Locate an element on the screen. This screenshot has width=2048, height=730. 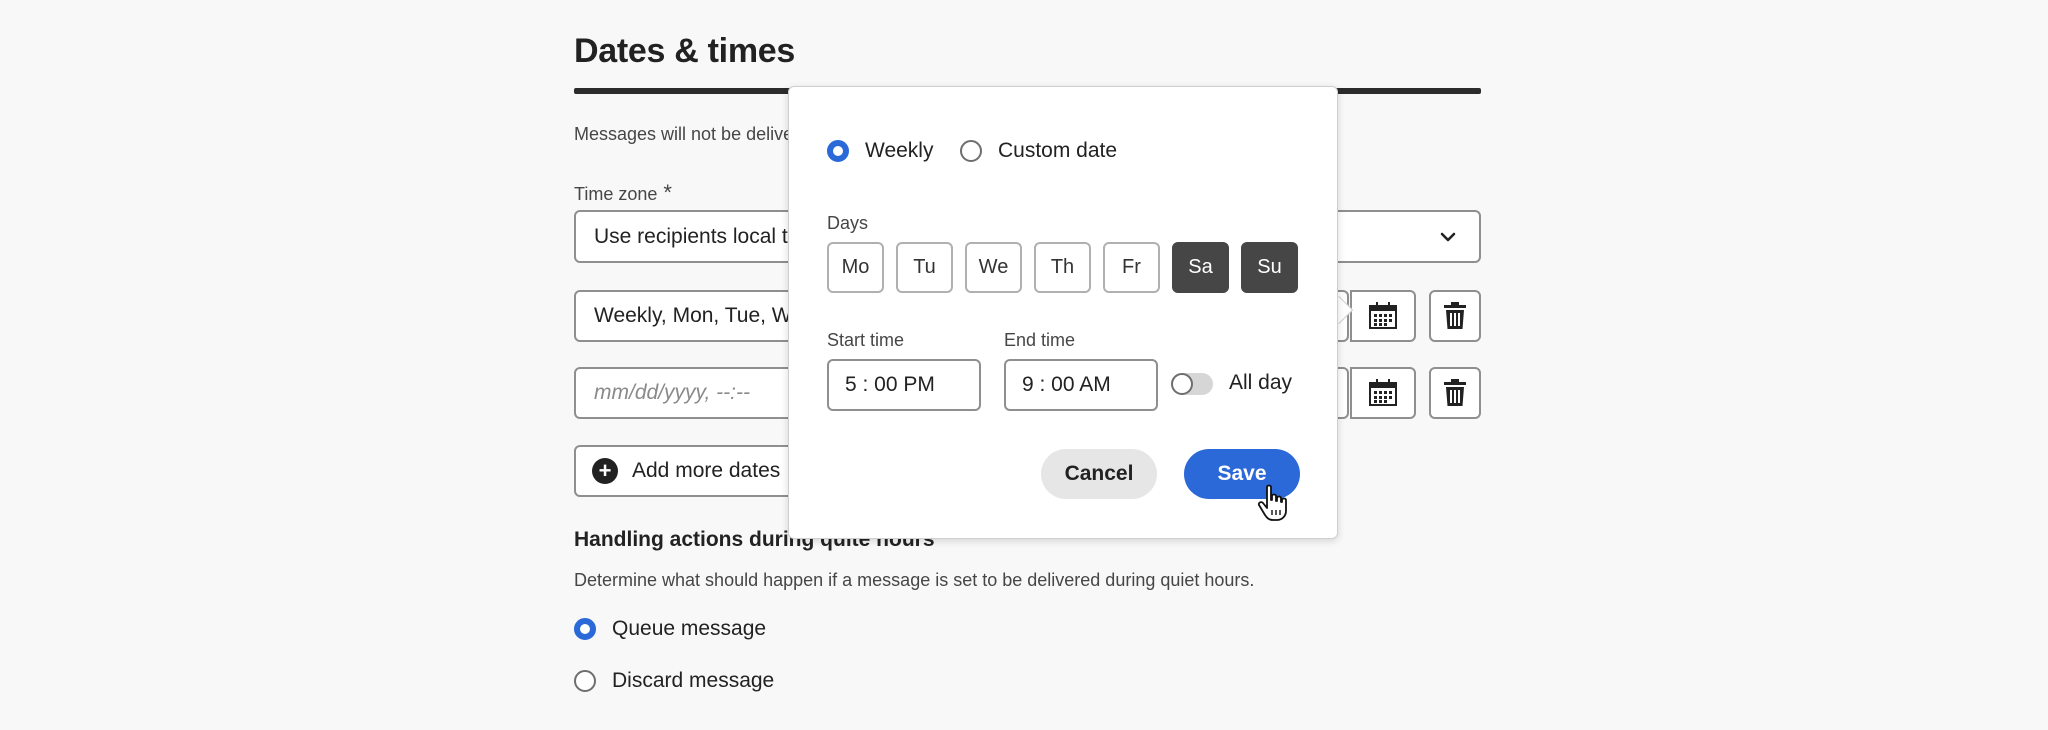
day-toggle-tu: Tu is located at coordinates (924, 267).